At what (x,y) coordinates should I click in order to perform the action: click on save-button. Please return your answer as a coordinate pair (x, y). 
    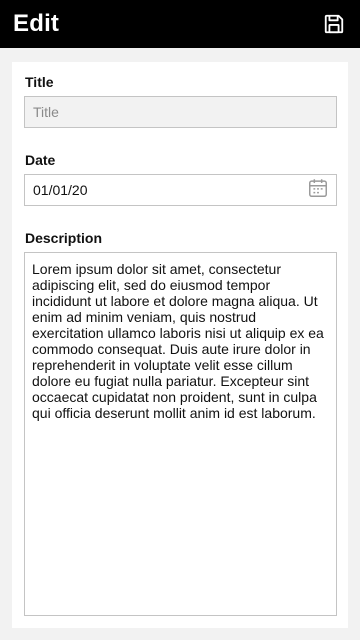
    Looking at the image, I should click on (334, 24).